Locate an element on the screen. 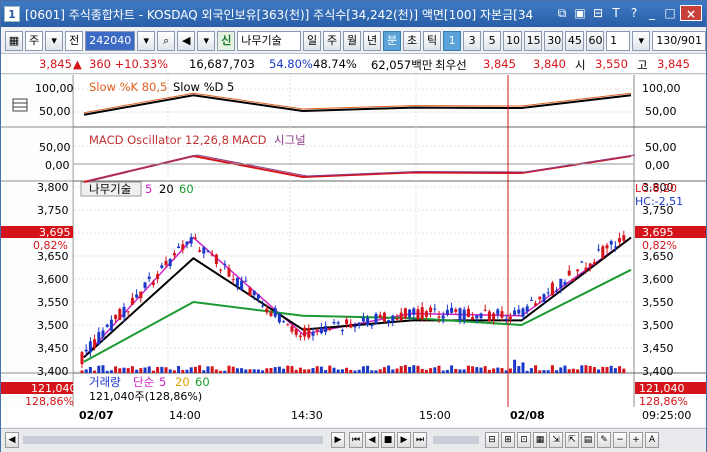  interval-60: 60 is located at coordinates (595, 40).